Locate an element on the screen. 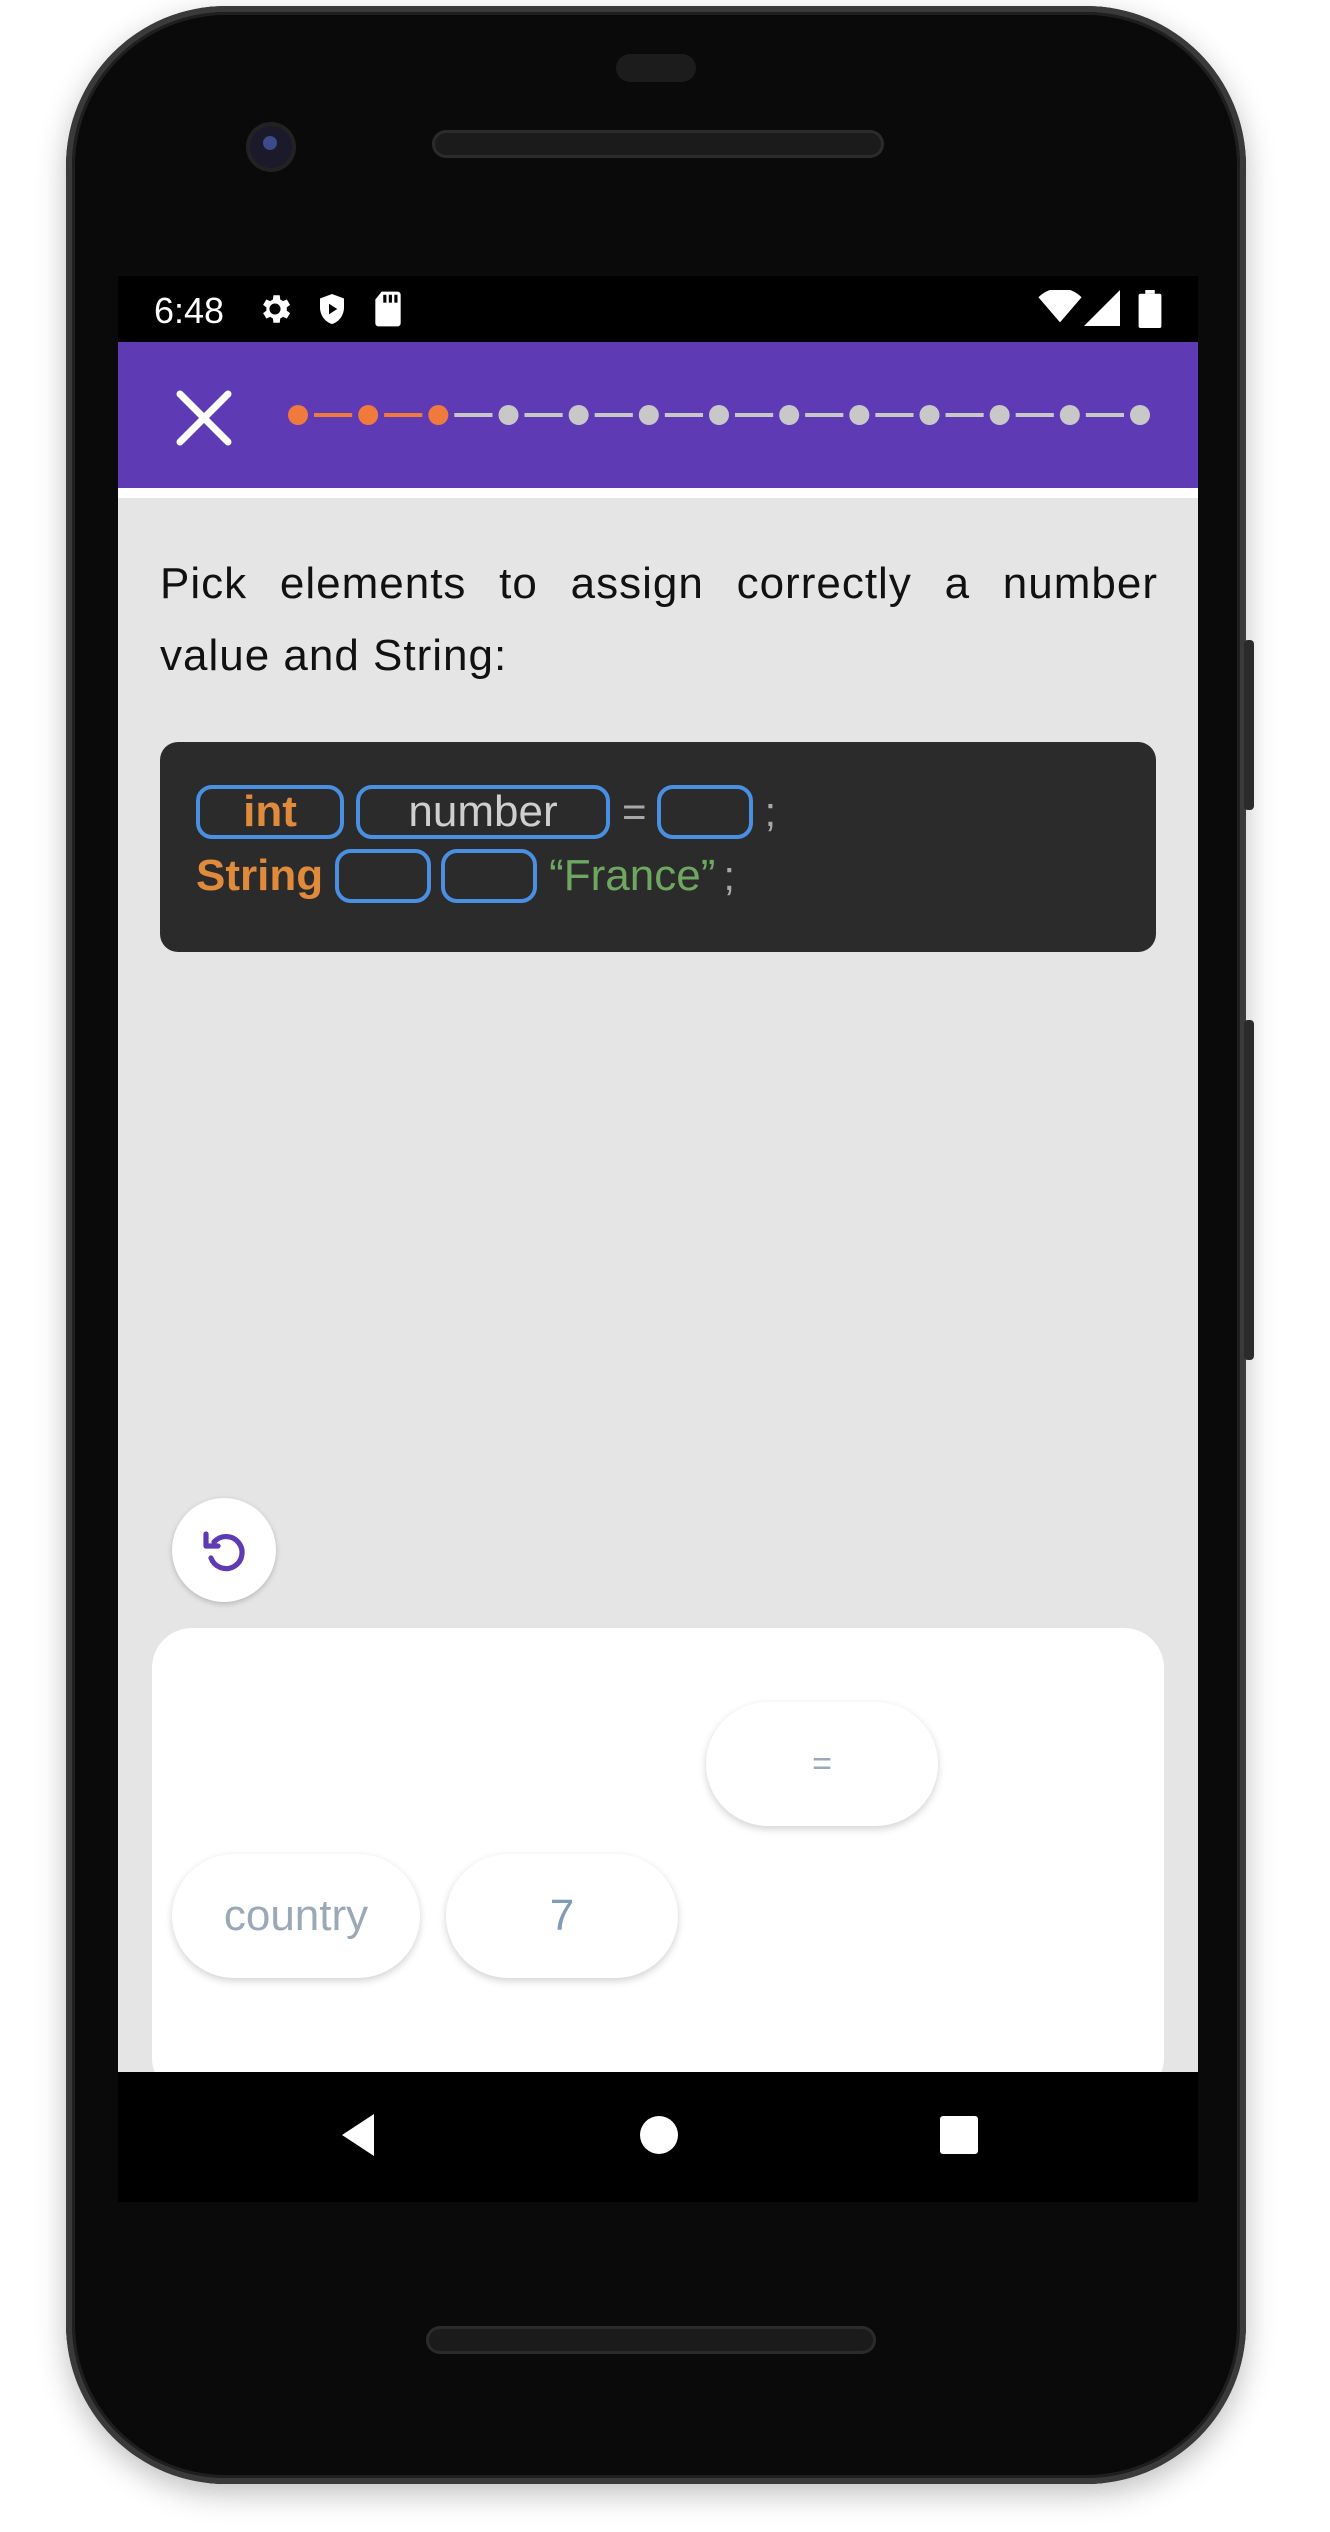 The height and width of the screenshot is (2532, 1330). back-icon is located at coordinates (359, 2135).